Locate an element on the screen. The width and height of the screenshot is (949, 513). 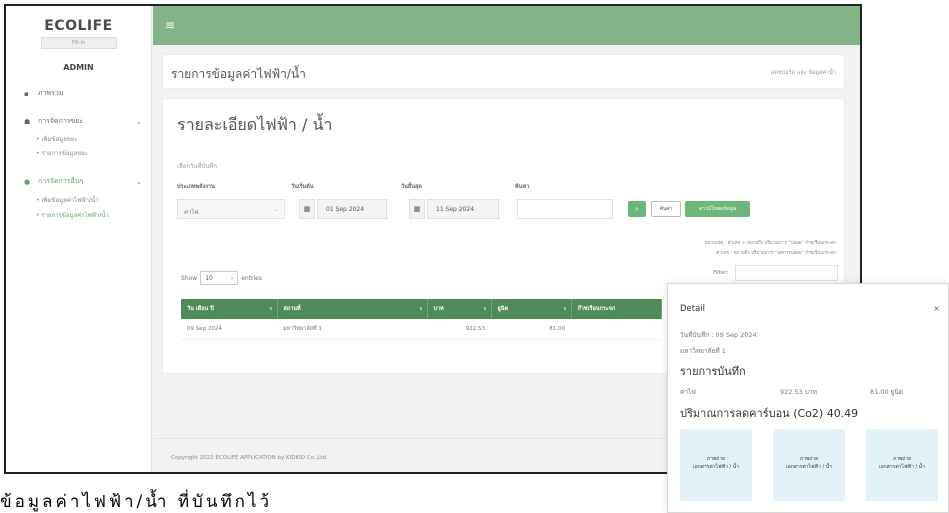
page-length-control: Show 10 ⌄ entries is located at coordinates (221, 278).